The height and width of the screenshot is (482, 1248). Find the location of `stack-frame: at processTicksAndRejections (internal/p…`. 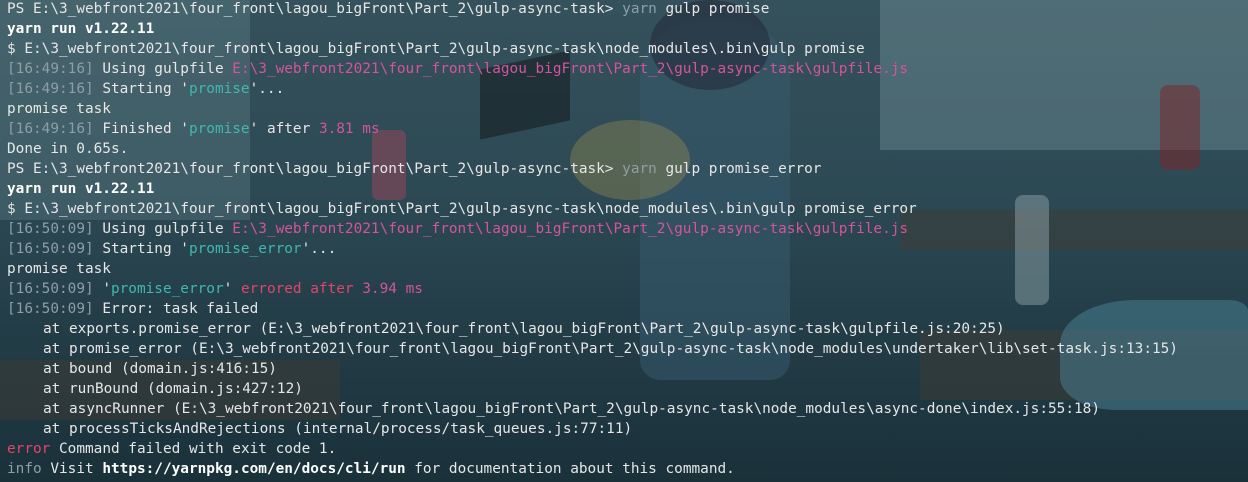

stack-frame: at processTicksAndRejections (internal/p… is located at coordinates (338, 429).